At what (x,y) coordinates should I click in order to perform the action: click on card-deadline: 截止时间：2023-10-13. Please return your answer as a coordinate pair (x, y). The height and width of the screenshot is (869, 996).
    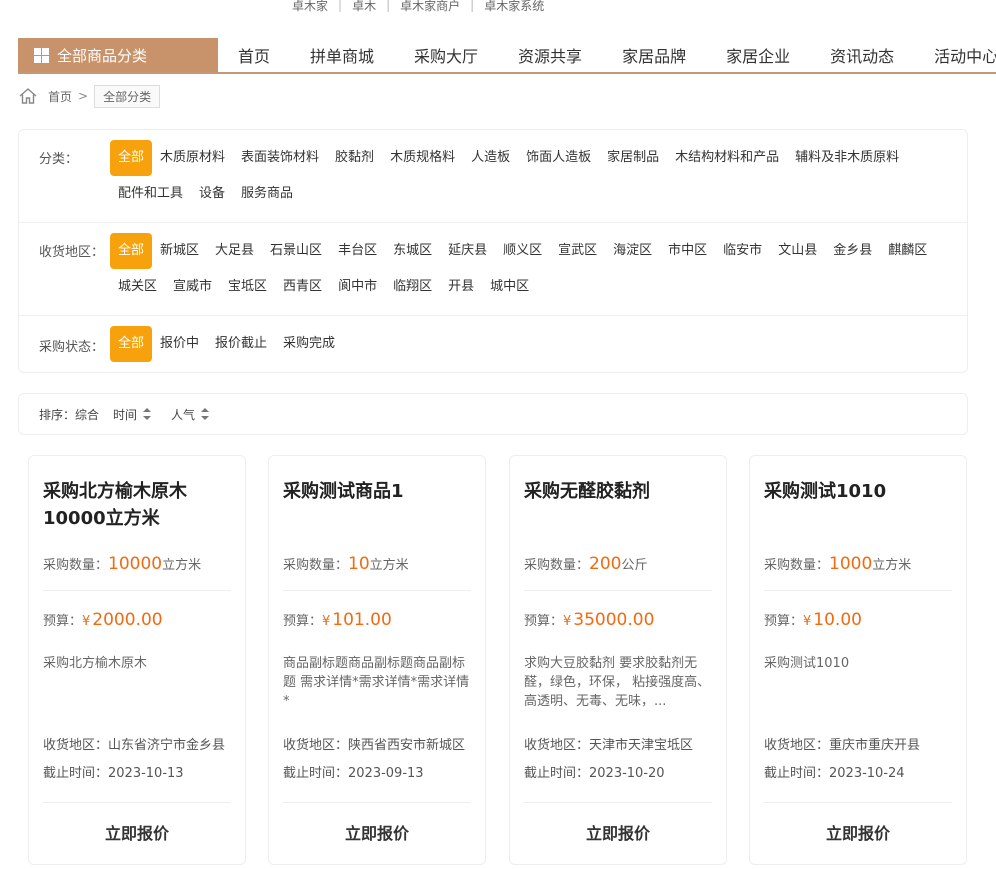
    Looking at the image, I should click on (137, 771).